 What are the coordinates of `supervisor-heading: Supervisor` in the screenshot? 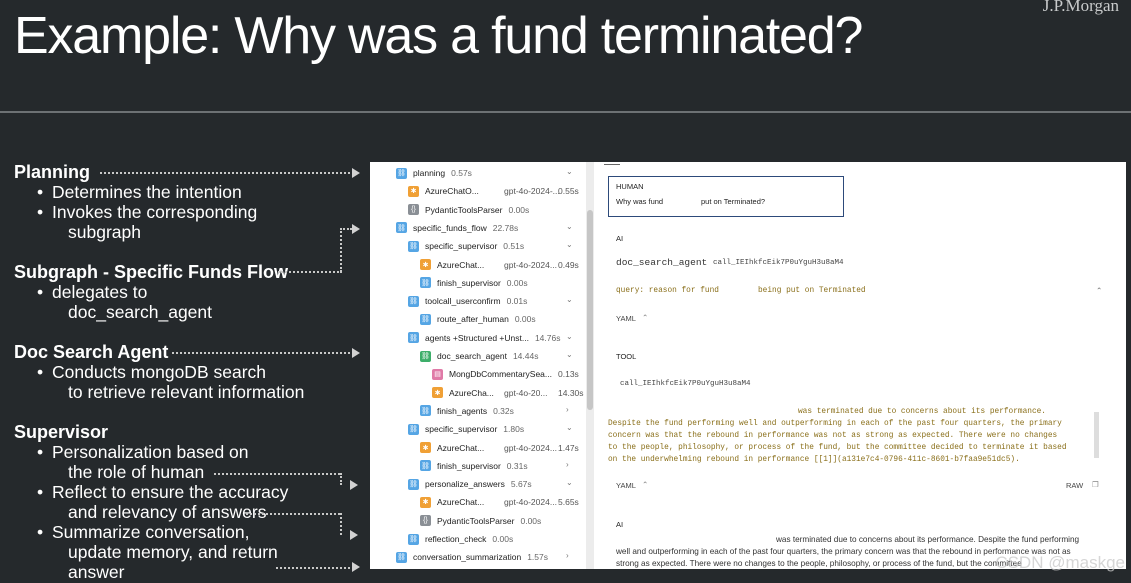 It's located at (61, 432).